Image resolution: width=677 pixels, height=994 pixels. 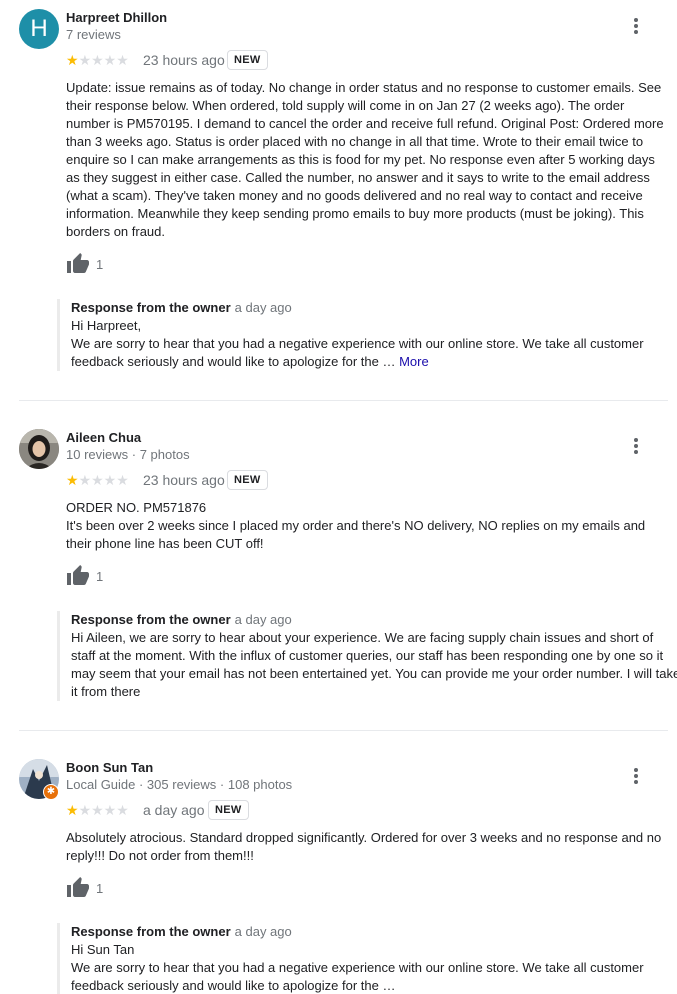 What do you see at coordinates (39, 29) in the screenshot?
I see `avatar: H` at bounding box center [39, 29].